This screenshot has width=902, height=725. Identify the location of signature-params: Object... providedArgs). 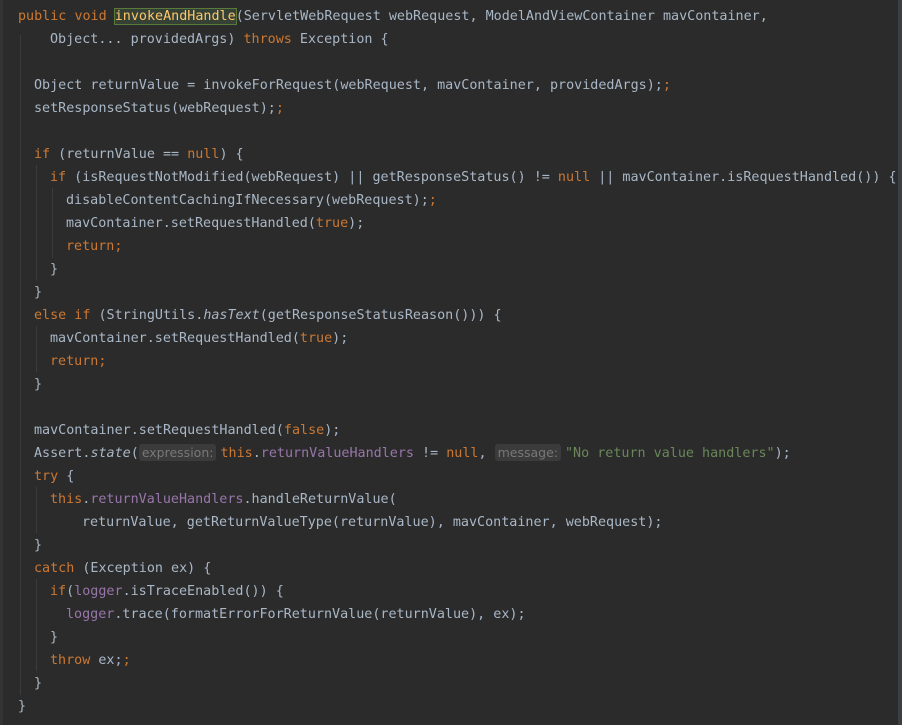
(147, 39).